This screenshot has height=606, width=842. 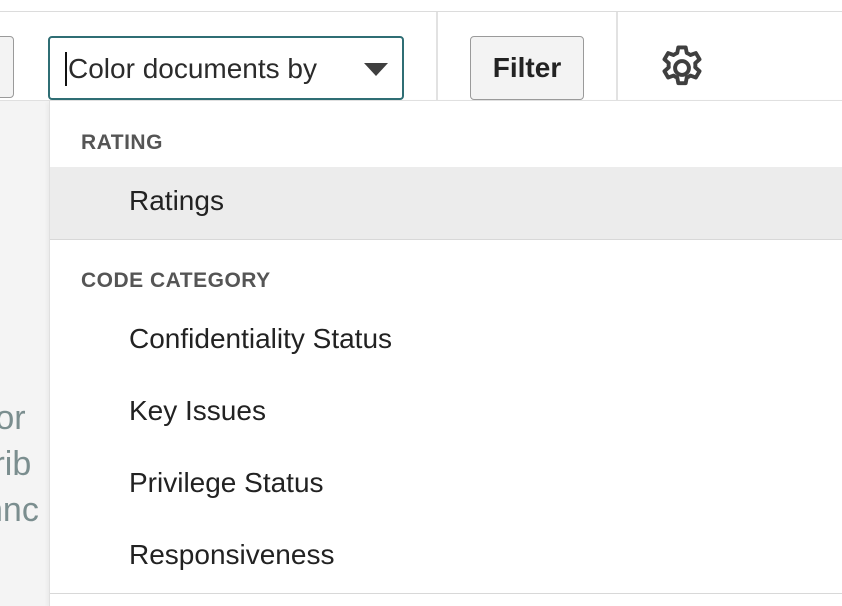 What do you see at coordinates (197, 410) in the screenshot?
I see `menu-item-label: Key Issues` at bounding box center [197, 410].